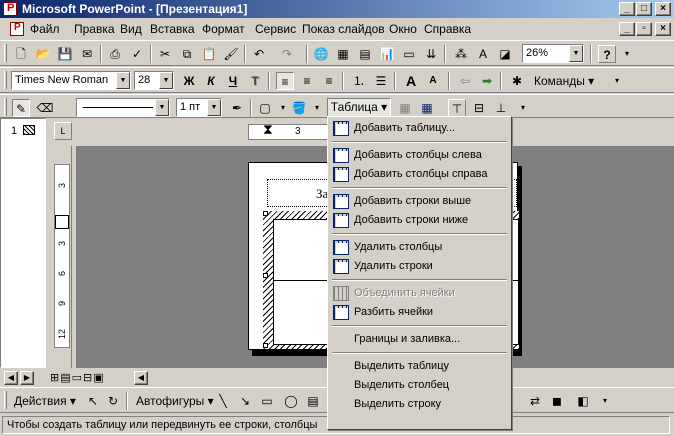  I want to click on doc-close-button: ×, so click(663, 29).